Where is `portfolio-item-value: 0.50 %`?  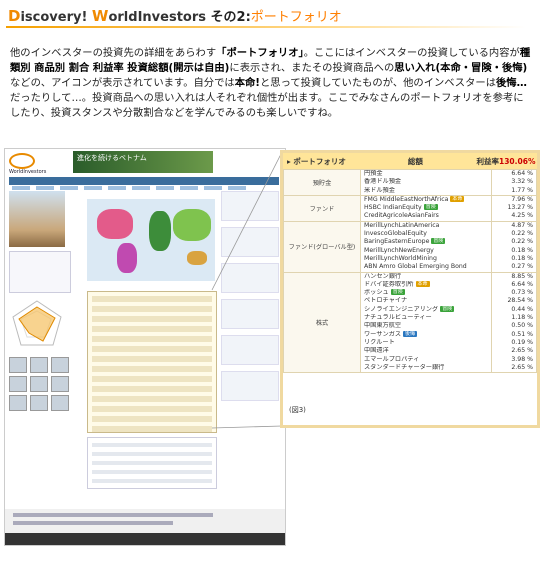
portfolio-item-value: 0.50 % is located at coordinates (522, 326).